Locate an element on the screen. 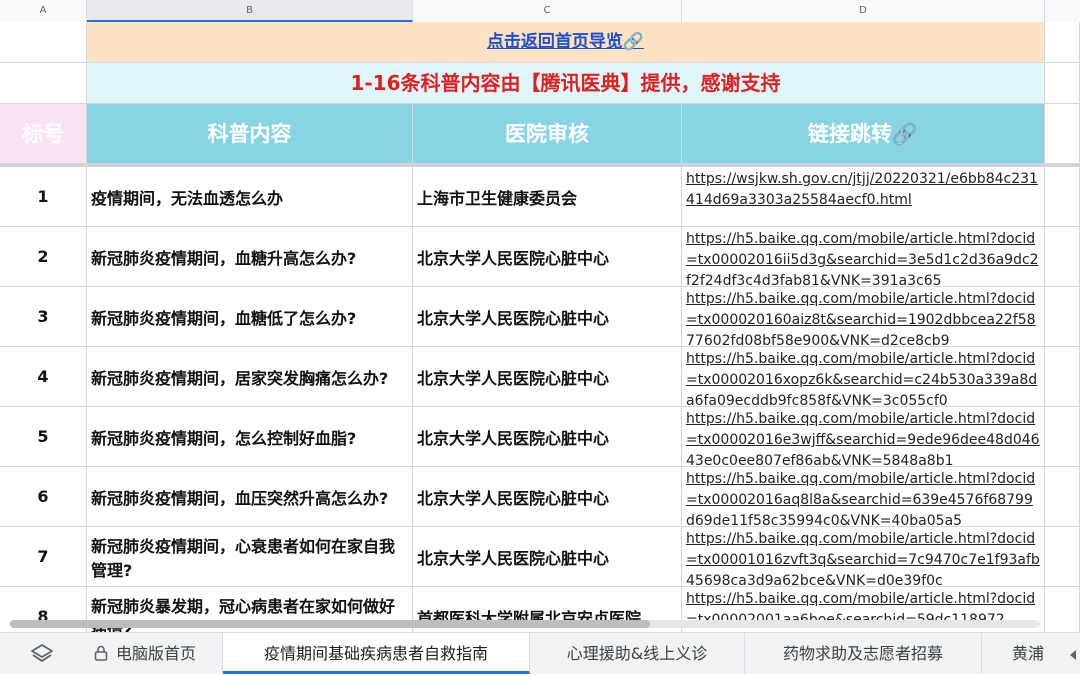 The width and height of the screenshot is (1080, 676). layers-icon is located at coordinates (42, 654).